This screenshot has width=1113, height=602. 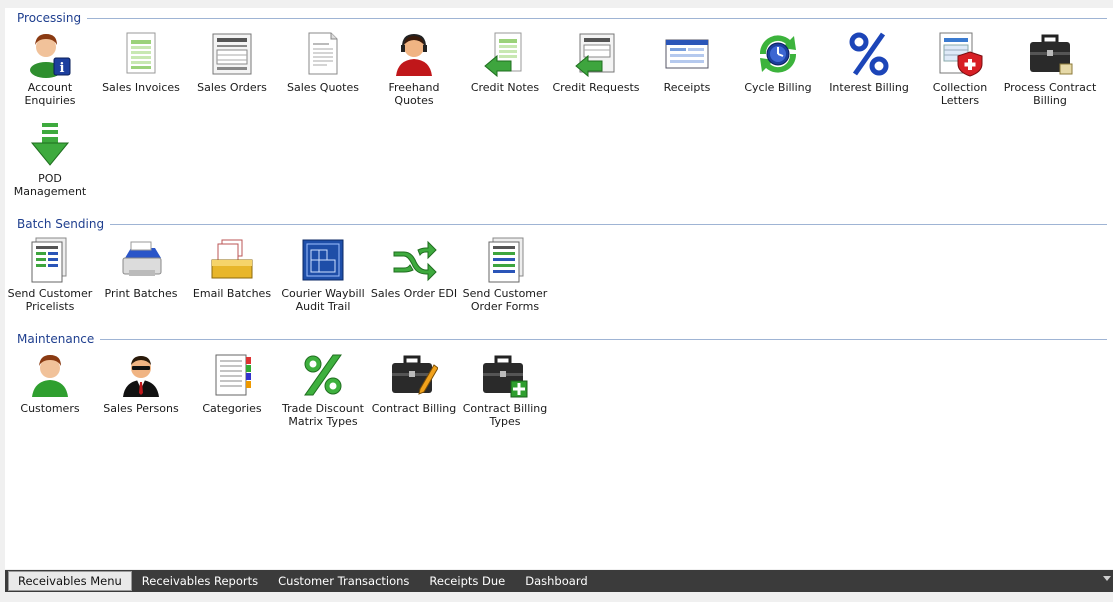 What do you see at coordinates (56, 339) in the screenshot?
I see `maintenance-section-title: Maintenance` at bounding box center [56, 339].